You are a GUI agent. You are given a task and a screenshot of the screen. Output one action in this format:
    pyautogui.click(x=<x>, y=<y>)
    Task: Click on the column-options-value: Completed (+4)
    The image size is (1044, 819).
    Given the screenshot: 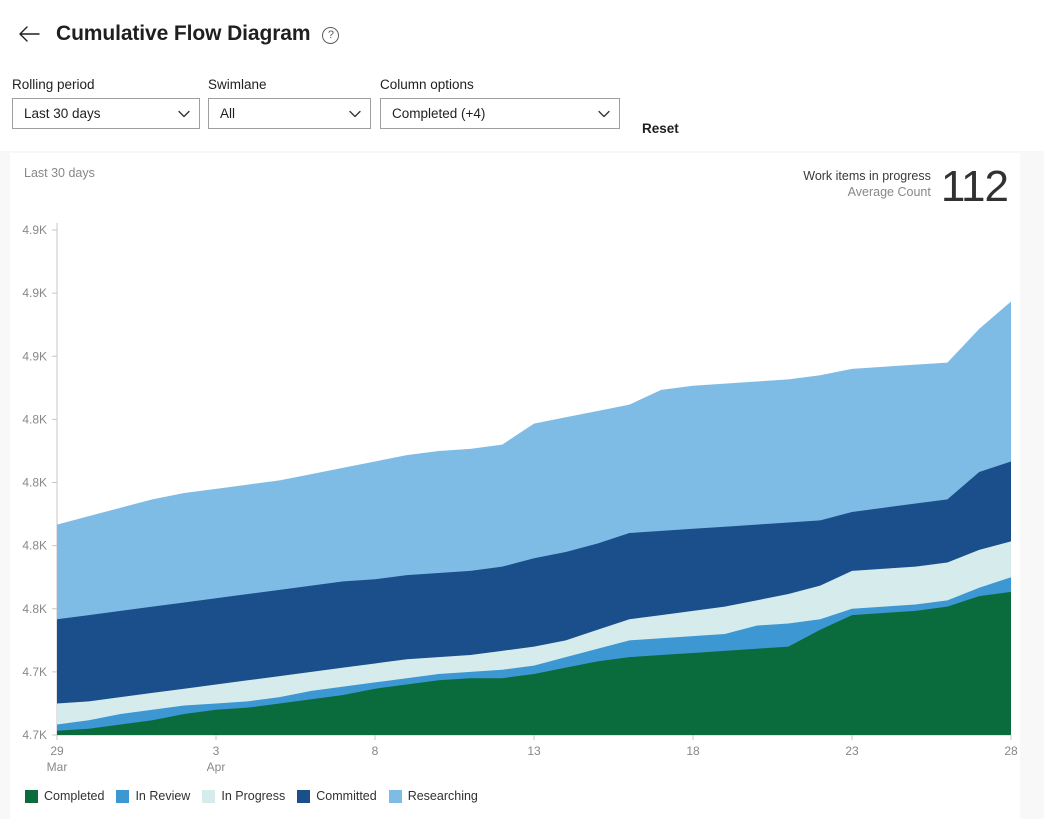 What is the action you would take?
    pyautogui.click(x=439, y=113)
    